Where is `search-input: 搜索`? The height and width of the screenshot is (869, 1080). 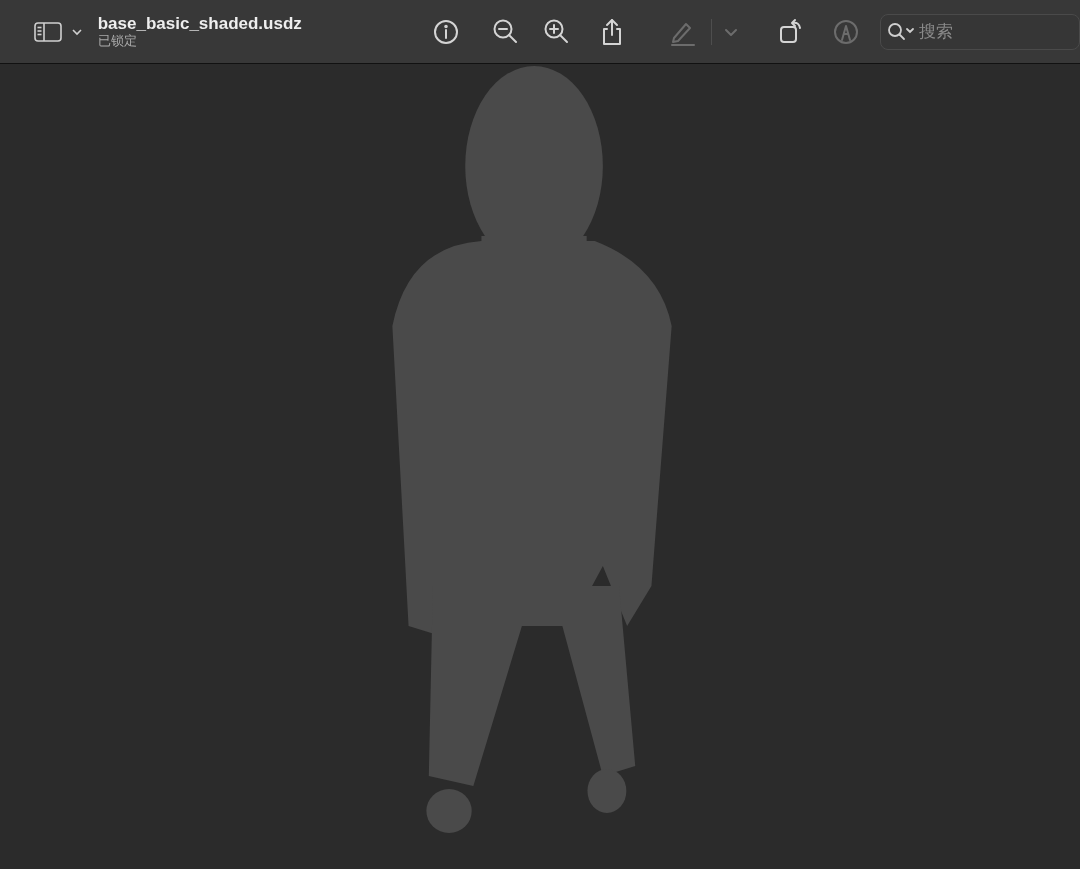
search-input: 搜索 is located at coordinates (987, 31).